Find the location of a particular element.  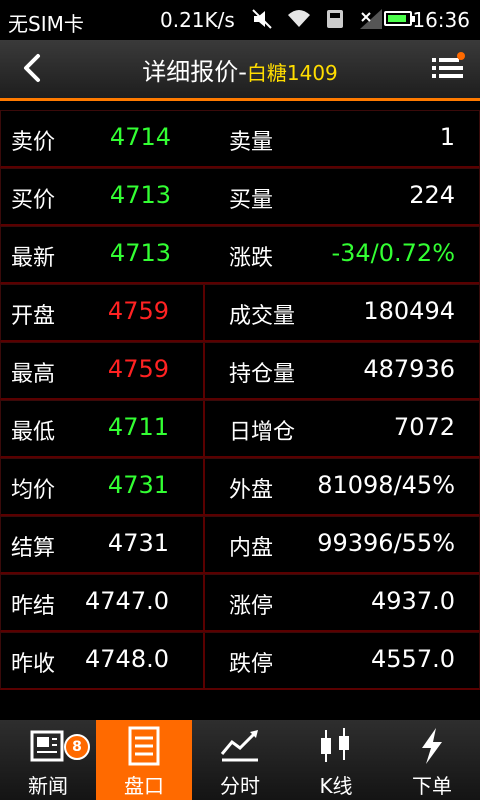

quote-label: 涨停 is located at coordinates (251, 606).